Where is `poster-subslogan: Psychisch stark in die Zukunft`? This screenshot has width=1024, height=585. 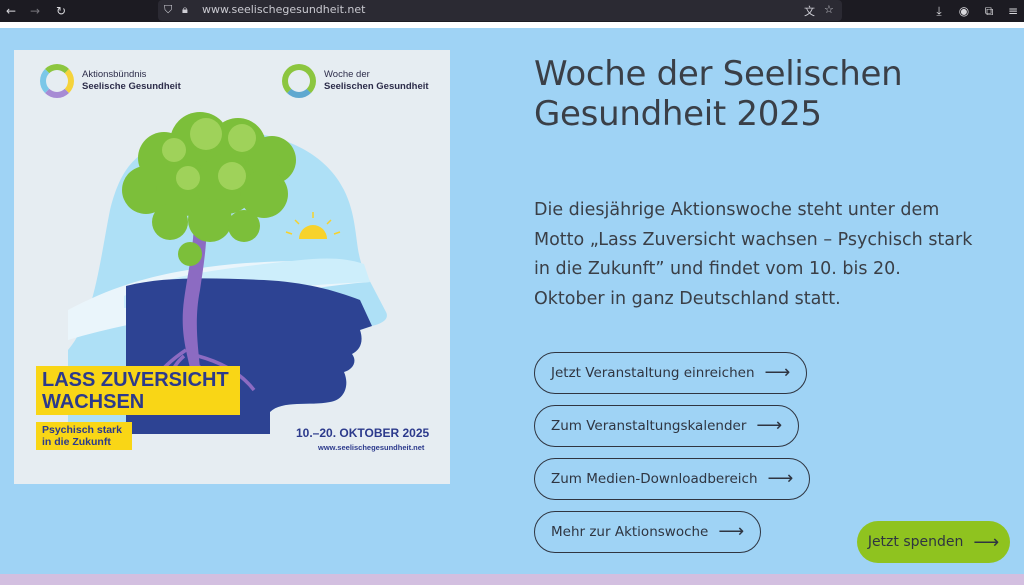 poster-subslogan: Psychisch stark in die Zukunft is located at coordinates (84, 436).